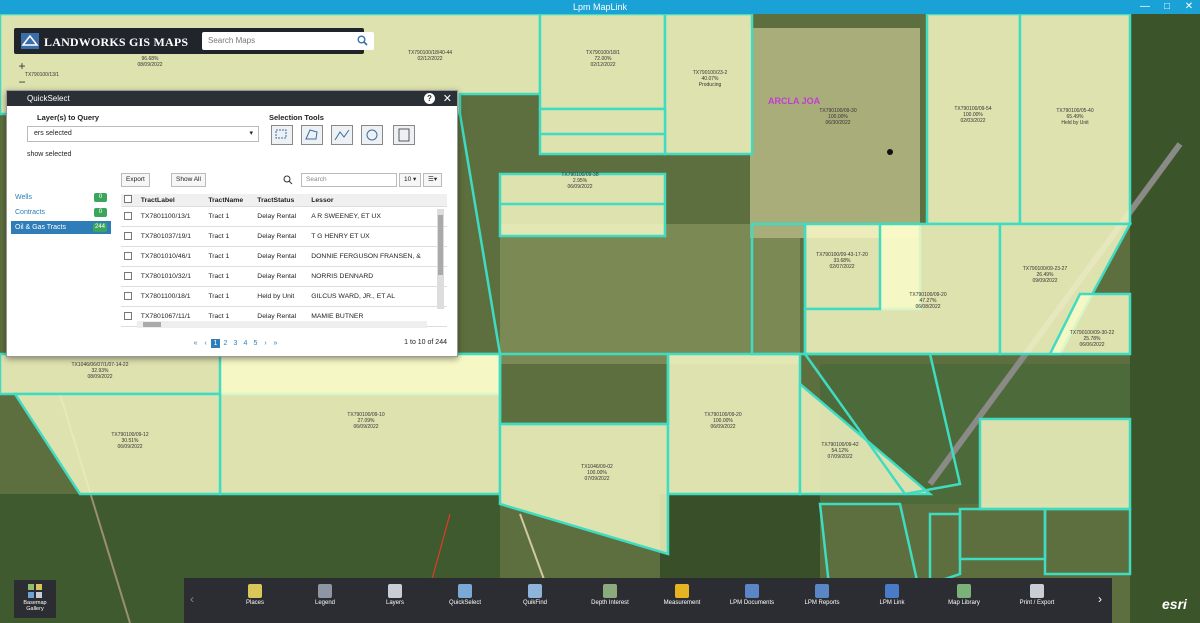 The height and width of the screenshot is (623, 1200). I want to click on reports-icon, so click(822, 591).